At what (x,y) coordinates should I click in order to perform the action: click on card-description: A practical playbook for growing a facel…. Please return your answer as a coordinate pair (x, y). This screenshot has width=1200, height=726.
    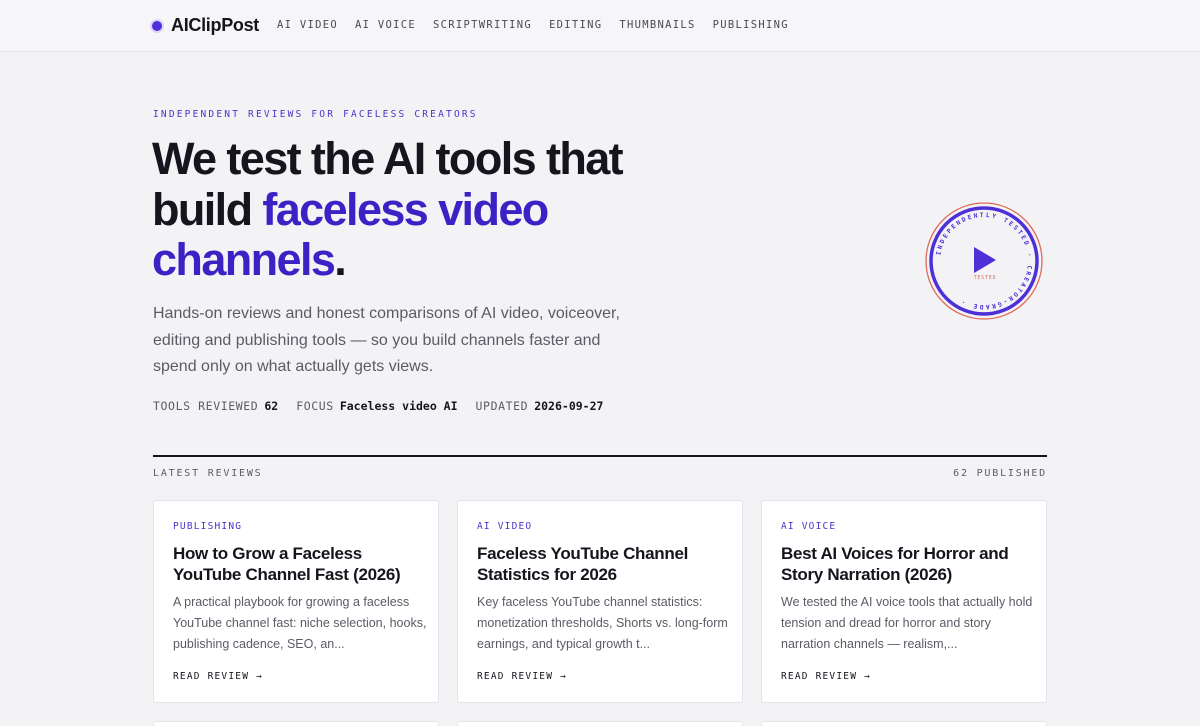
    Looking at the image, I should click on (300, 623).